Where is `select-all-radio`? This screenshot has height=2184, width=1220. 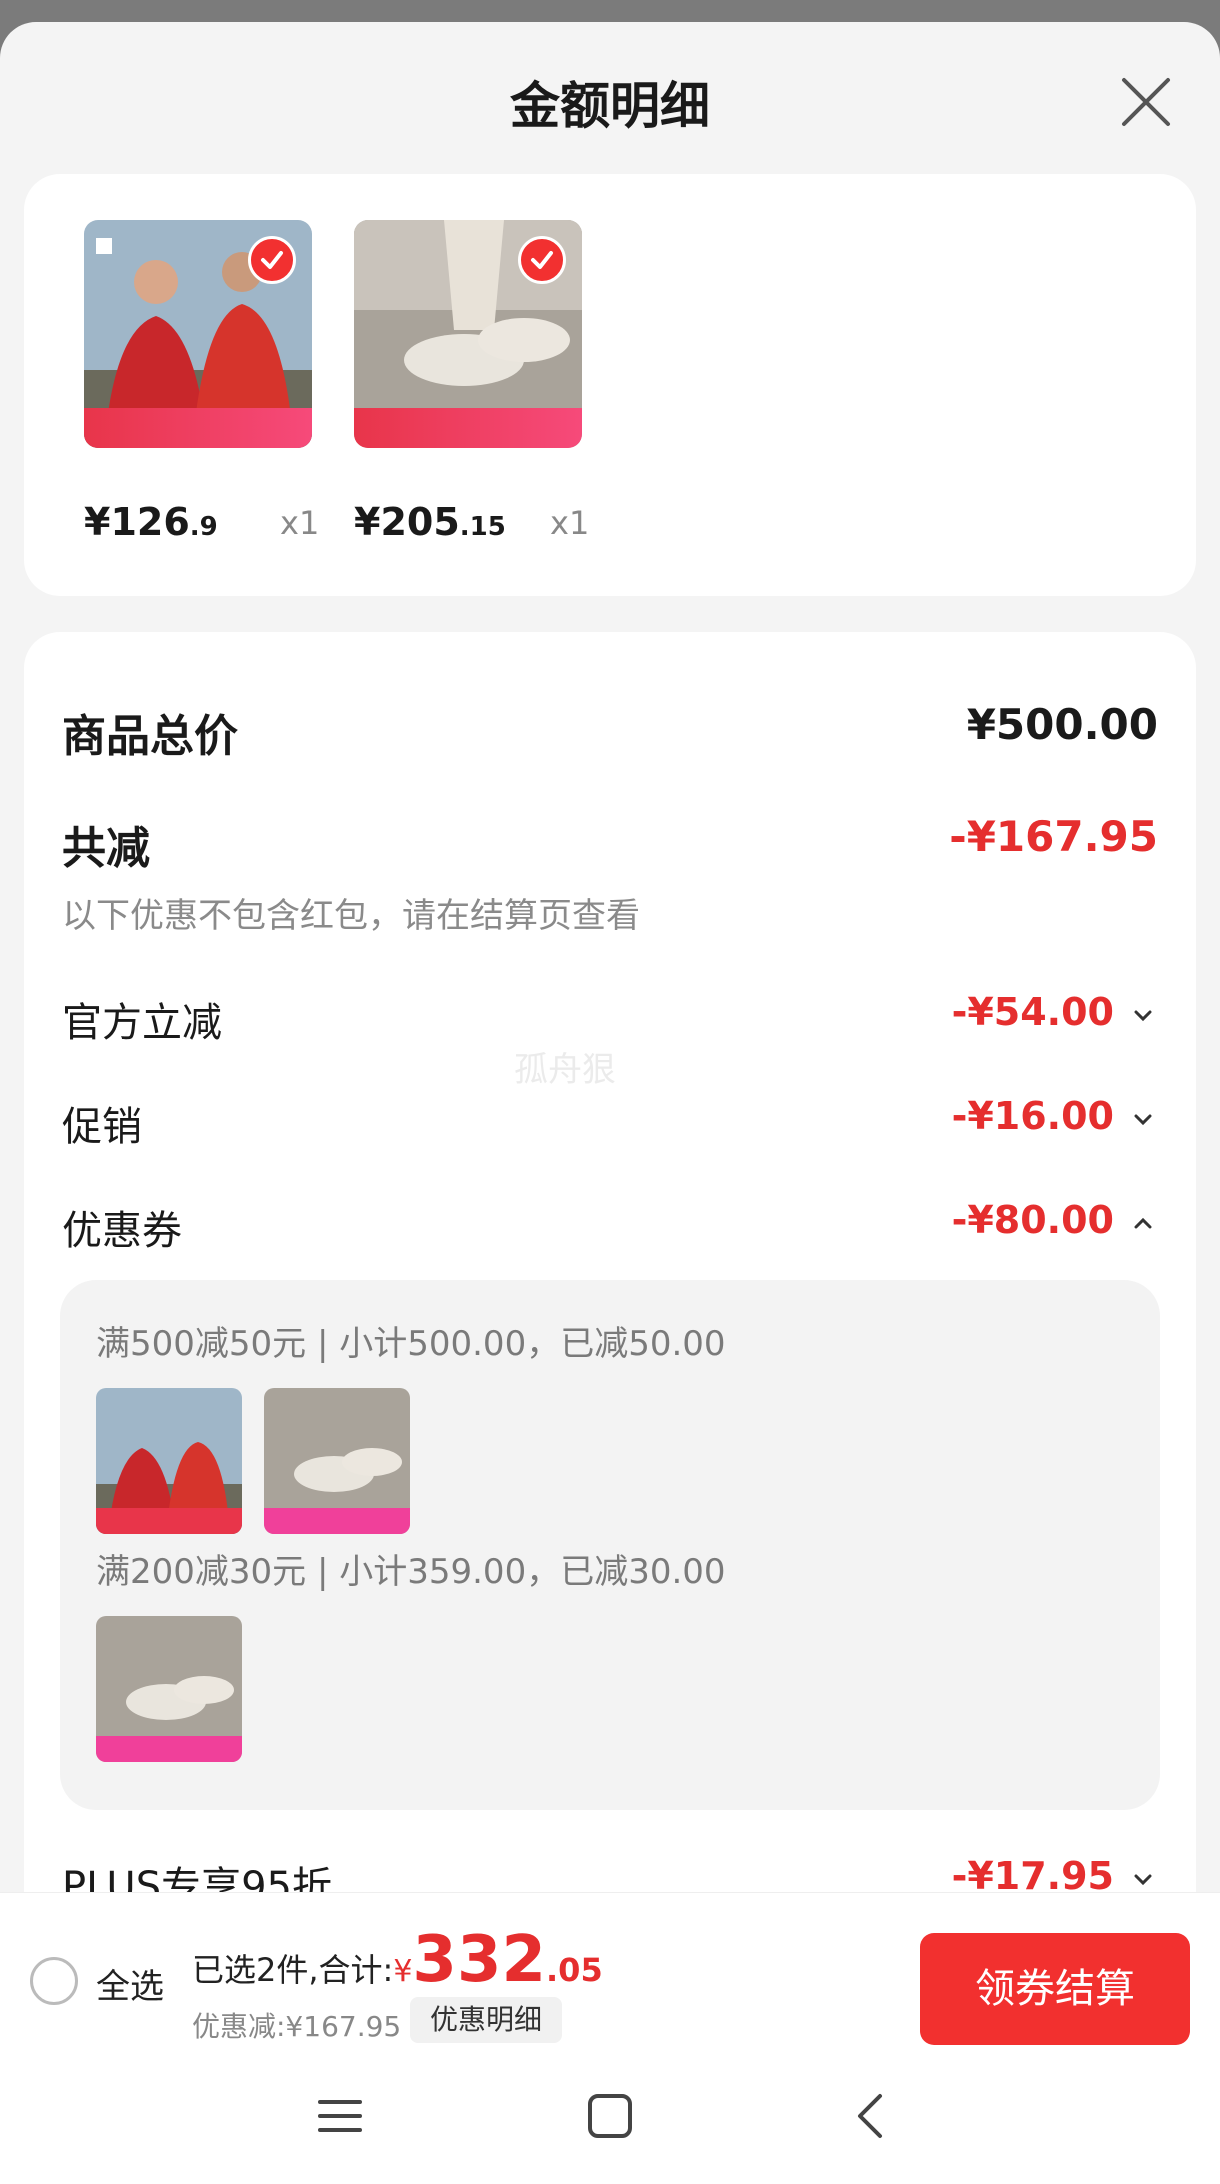 select-all-radio is located at coordinates (54, 1981).